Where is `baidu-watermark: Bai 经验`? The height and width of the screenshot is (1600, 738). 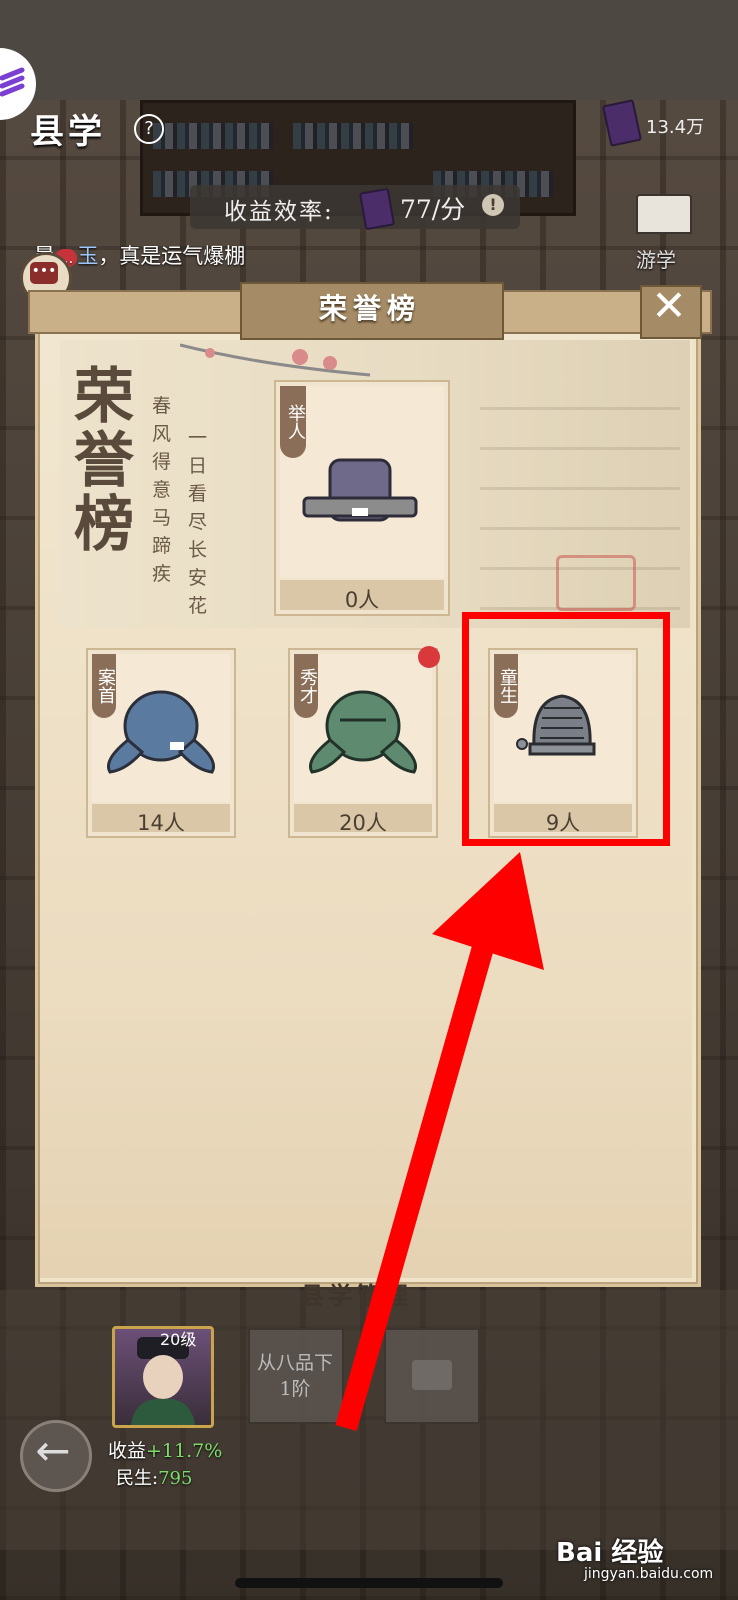 baidu-watermark: Bai 经验 is located at coordinates (610, 1553).